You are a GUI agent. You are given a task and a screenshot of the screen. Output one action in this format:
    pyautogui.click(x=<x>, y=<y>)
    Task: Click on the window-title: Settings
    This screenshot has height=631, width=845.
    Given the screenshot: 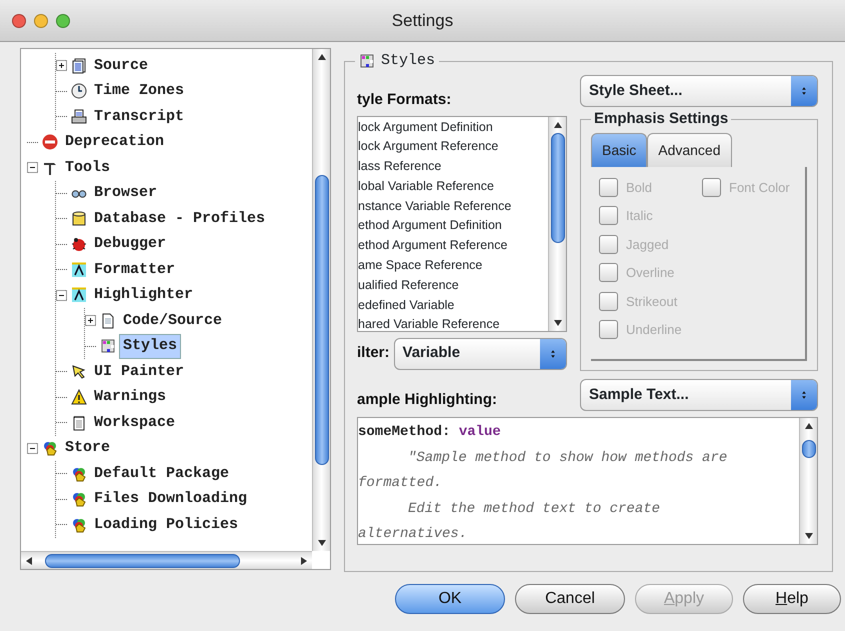 What is the action you would take?
    pyautogui.click(x=423, y=20)
    